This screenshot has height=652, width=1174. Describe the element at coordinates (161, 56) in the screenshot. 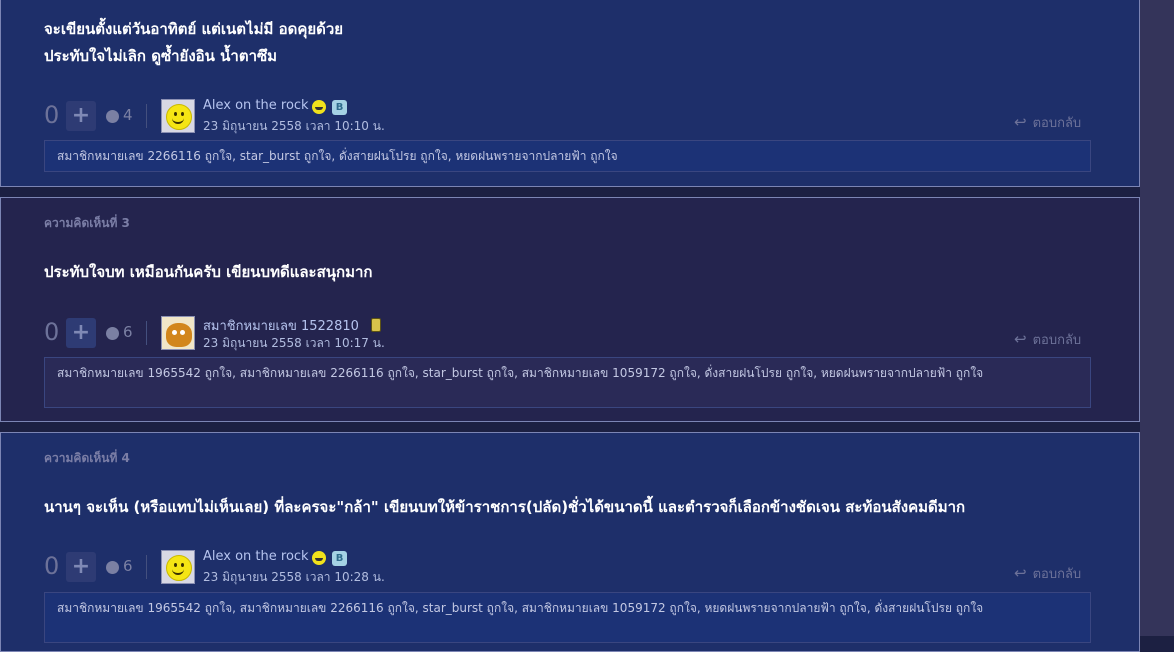

I see `comment-text-line2: ประทับใจไม่เลิก ดูซ้ำยังอิน น้ำตาซึม` at that location.